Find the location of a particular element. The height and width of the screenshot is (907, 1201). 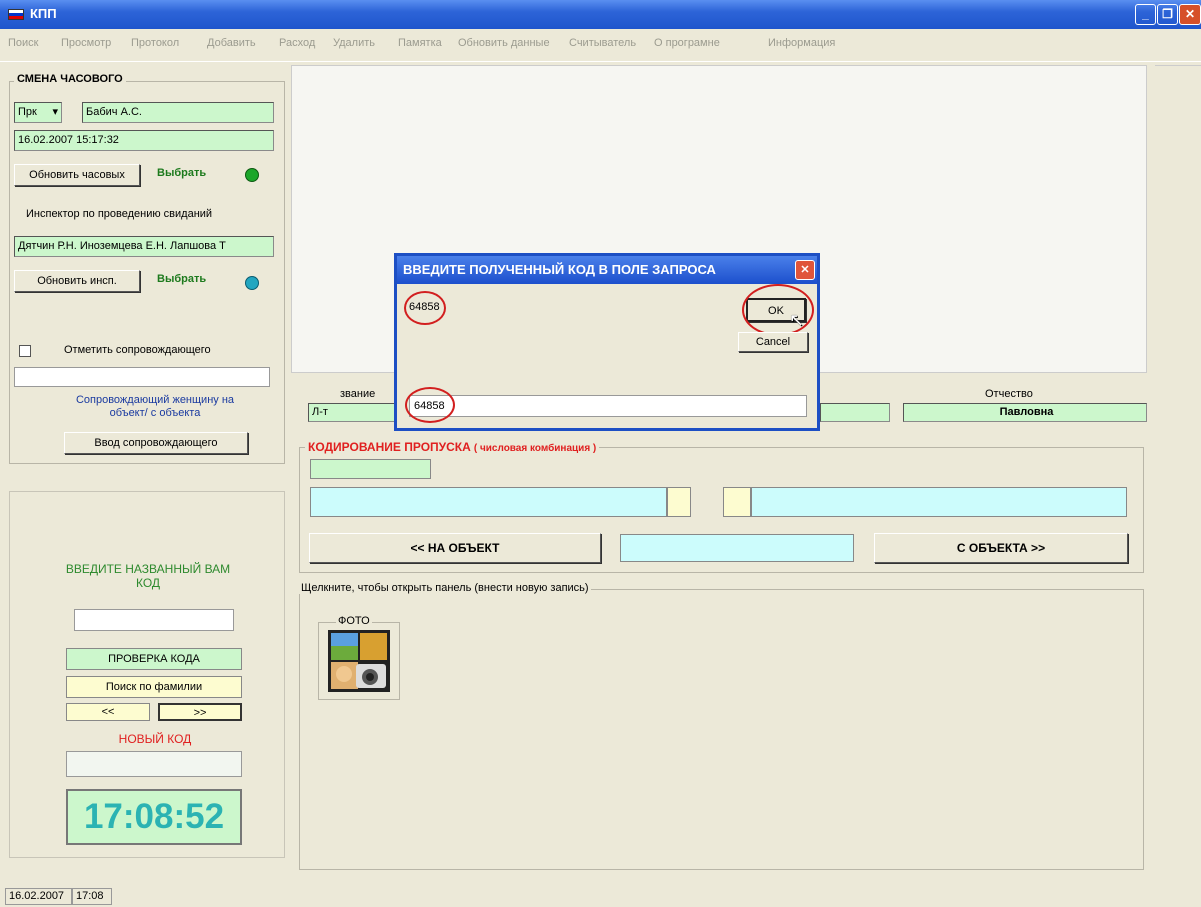

guard-status-led-icon is located at coordinates (252, 175).